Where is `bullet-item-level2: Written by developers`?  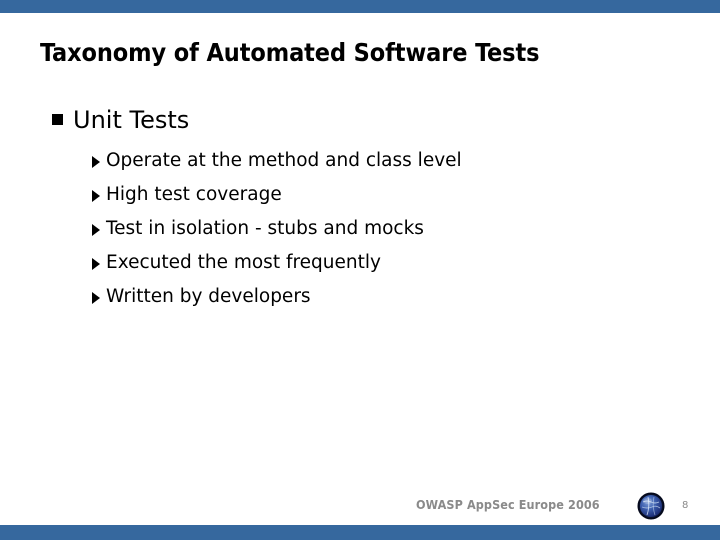 bullet-item-level2: Written by developers is located at coordinates (360, 300).